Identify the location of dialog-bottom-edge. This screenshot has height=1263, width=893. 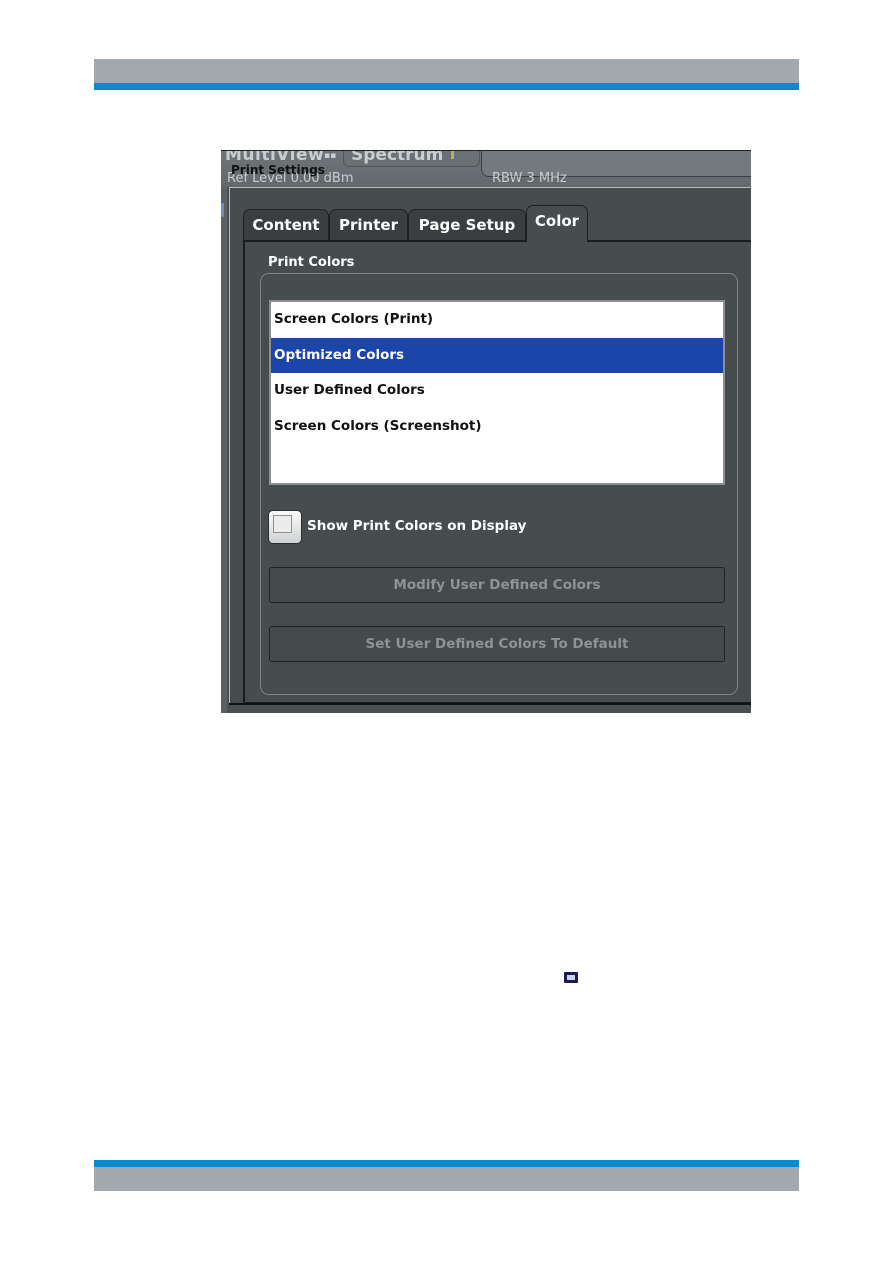
(490, 704).